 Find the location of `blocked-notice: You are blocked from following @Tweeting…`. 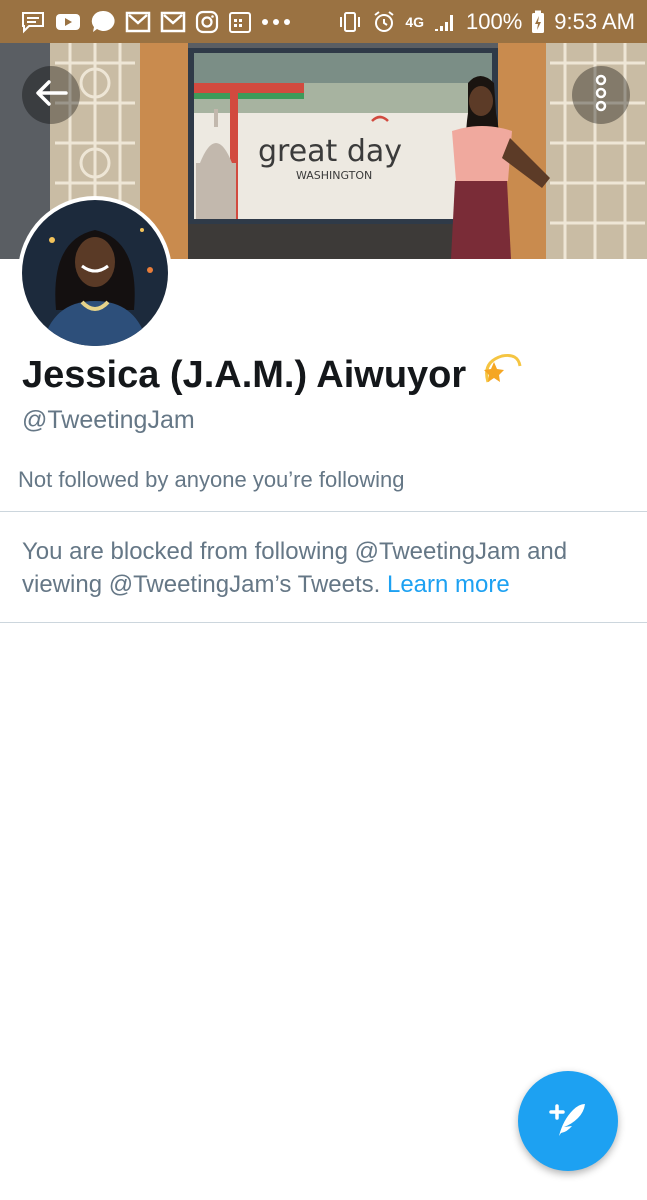

blocked-notice: You are blocked from following @Tweeting… is located at coordinates (322, 568).